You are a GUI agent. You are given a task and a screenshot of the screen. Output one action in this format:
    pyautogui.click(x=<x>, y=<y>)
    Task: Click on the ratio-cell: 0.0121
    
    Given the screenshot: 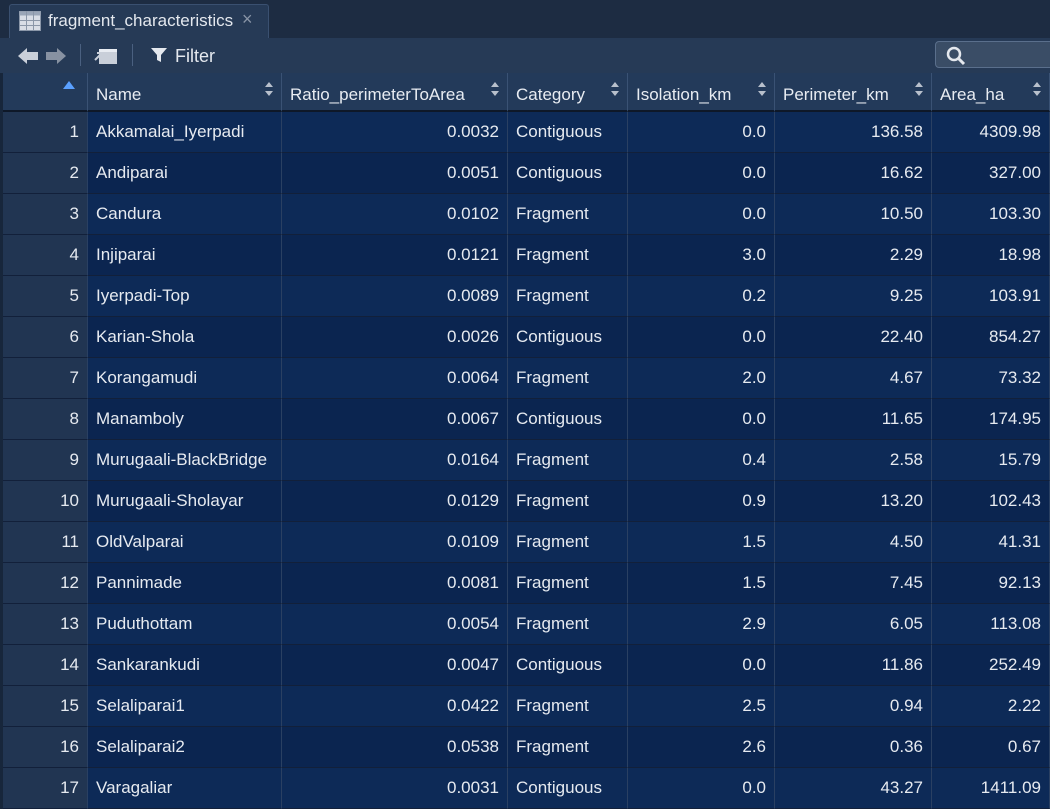 What is the action you would take?
    pyautogui.click(x=395, y=255)
    